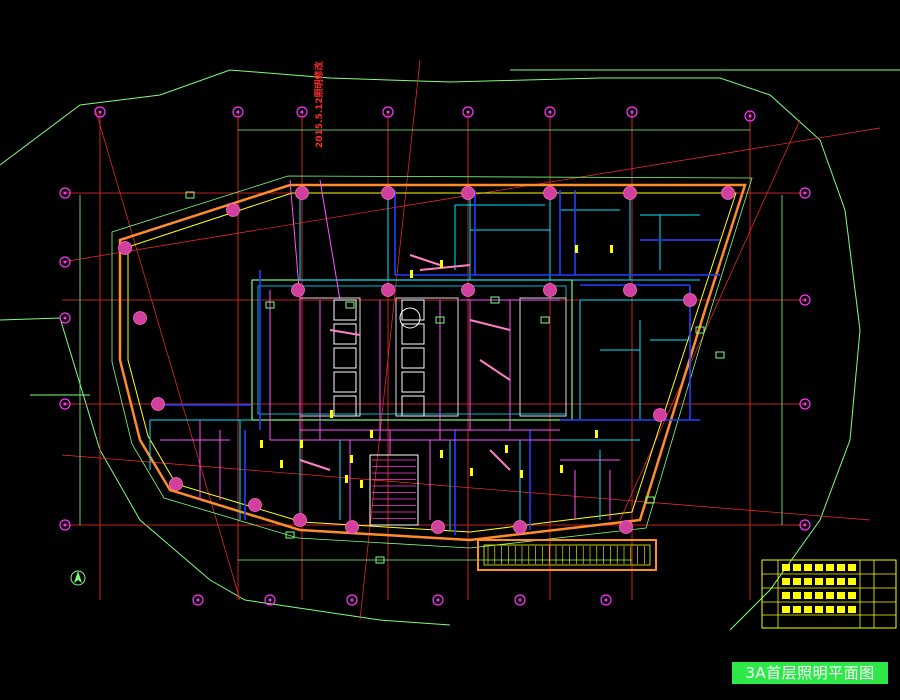 Image resolution: width=900 pixels, height=700 pixels. I want to click on canopy-inner, so click(567, 555).